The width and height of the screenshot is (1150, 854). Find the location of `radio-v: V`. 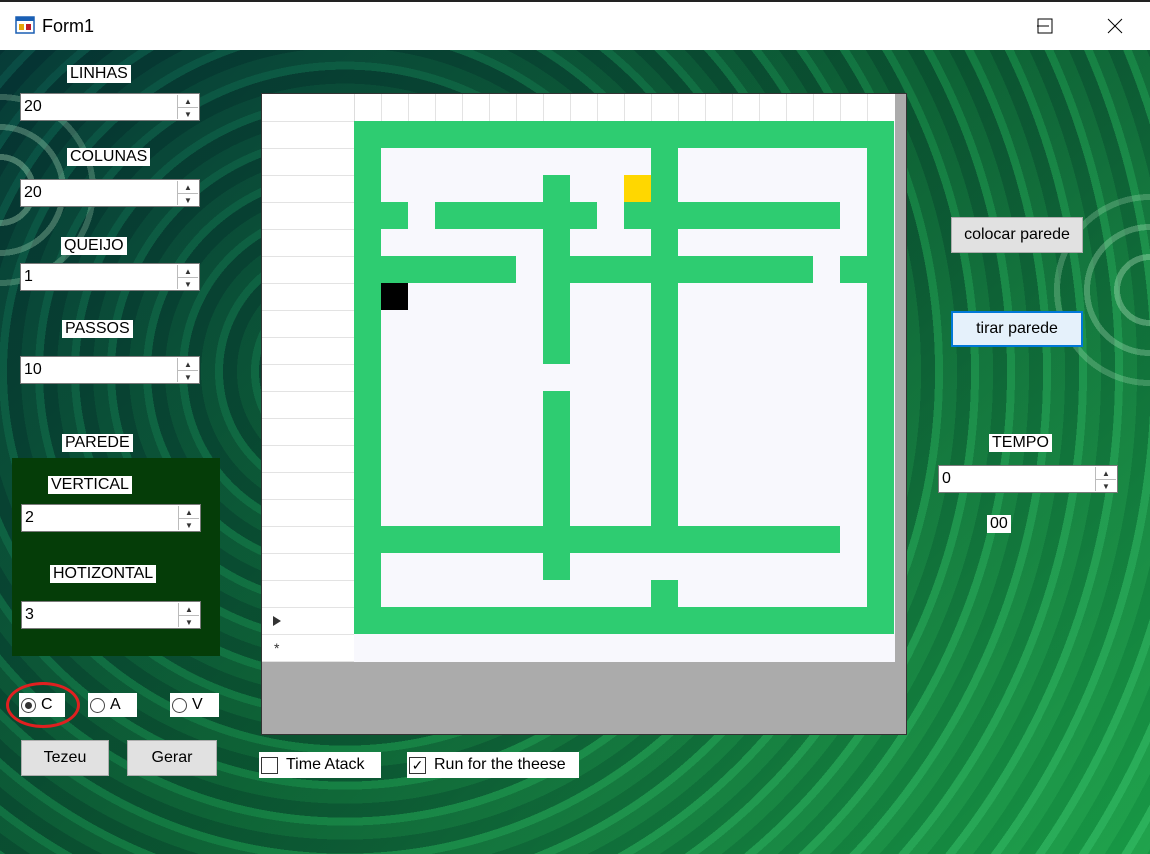

radio-v: V is located at coordinates (194, 705).